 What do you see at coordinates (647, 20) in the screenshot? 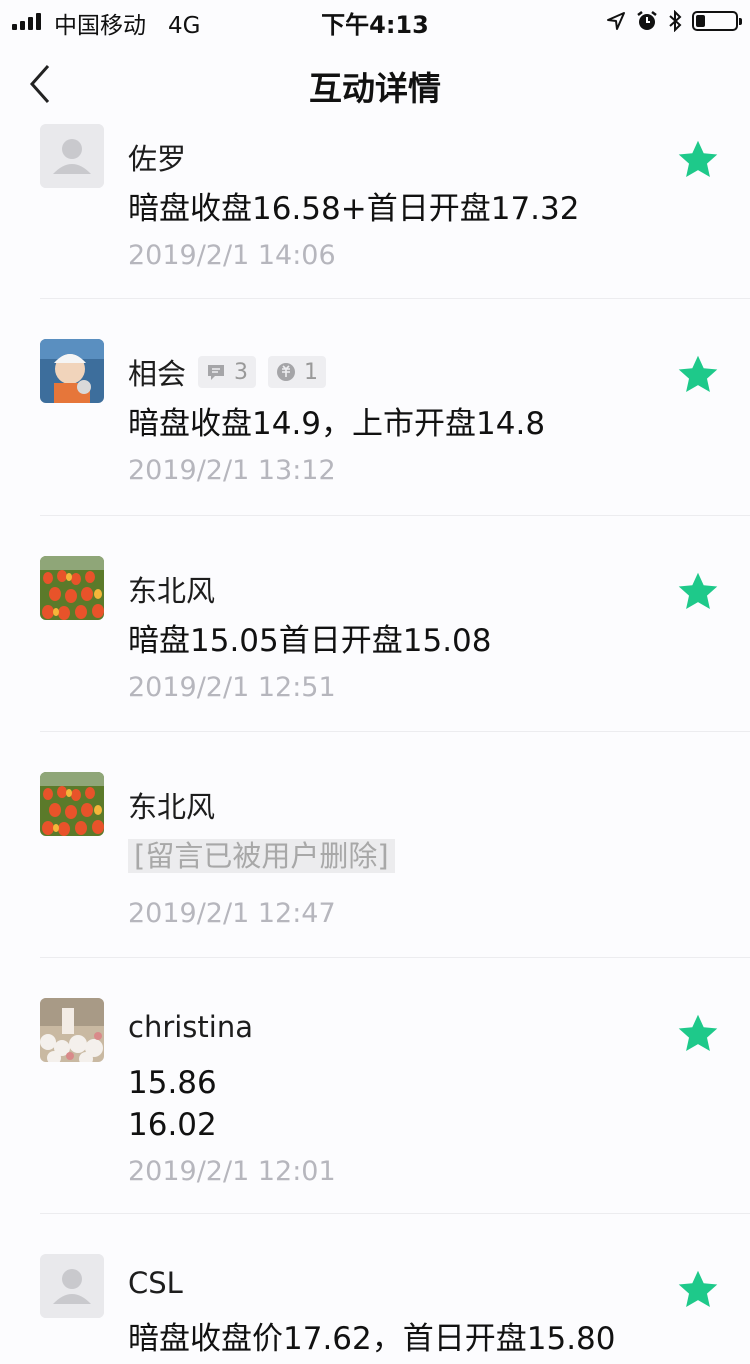
I see `alarm-clock-icon` at bounding box center [647, 20].